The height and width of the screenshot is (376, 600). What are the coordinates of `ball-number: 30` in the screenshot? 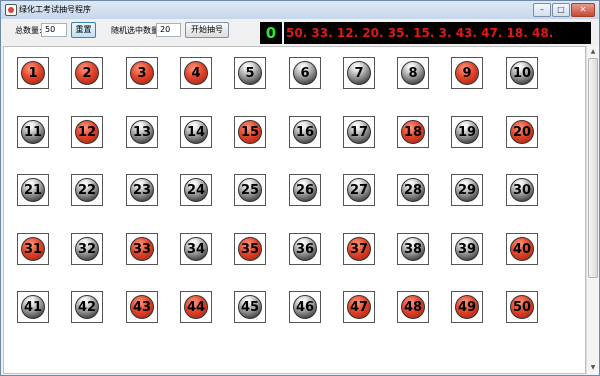 It's located at (522, 190).